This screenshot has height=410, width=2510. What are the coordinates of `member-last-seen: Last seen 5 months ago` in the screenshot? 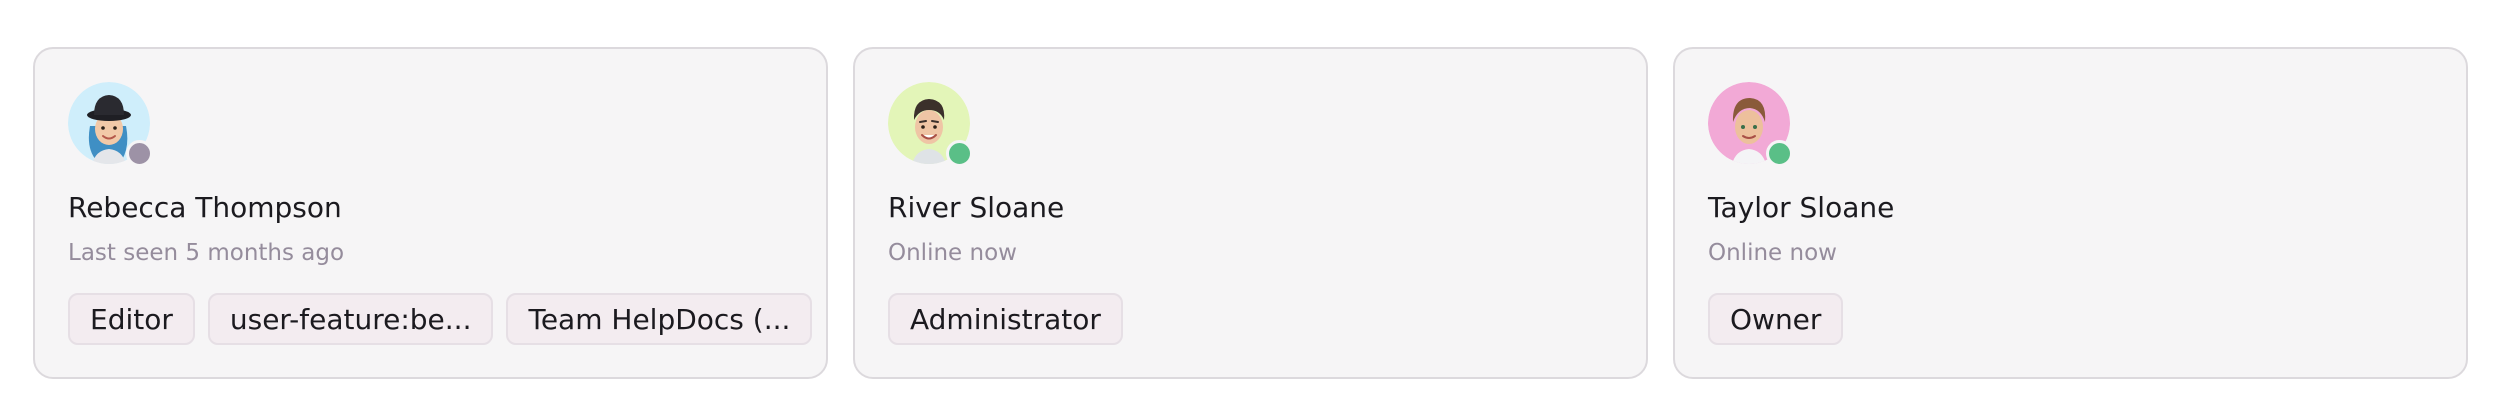 It's located at (206, 253).